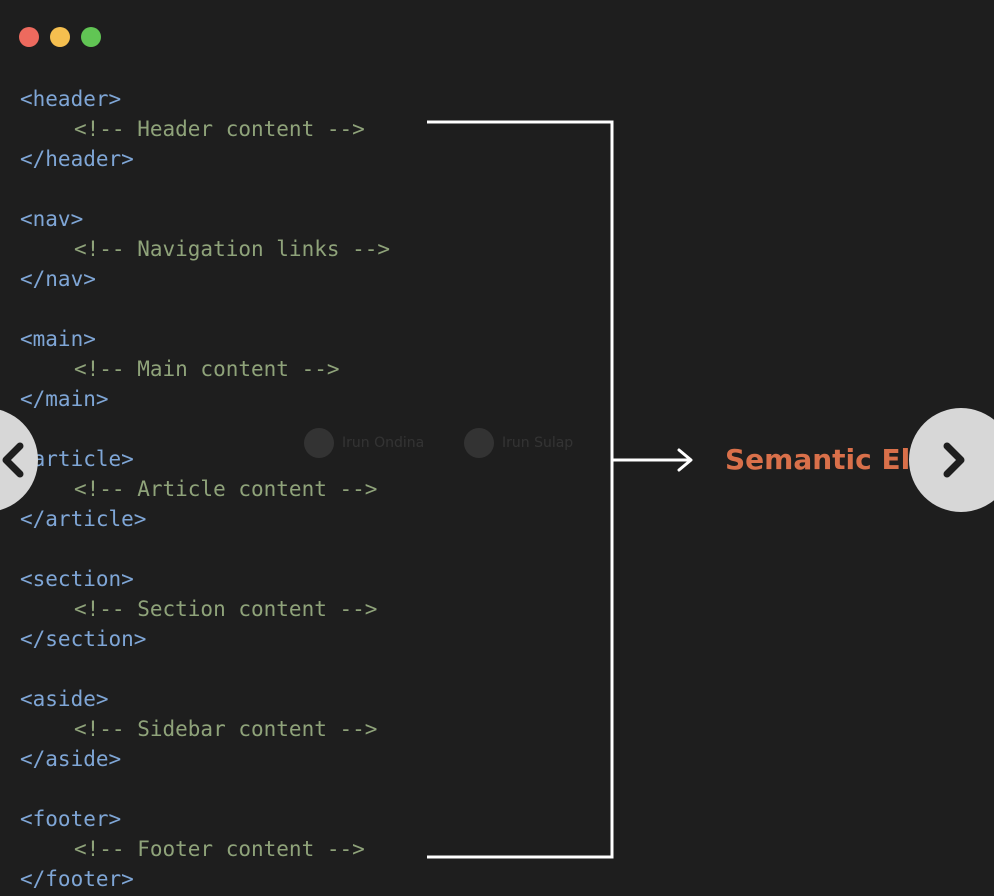  I want to click on previous-slide-button, so click(19, 460).